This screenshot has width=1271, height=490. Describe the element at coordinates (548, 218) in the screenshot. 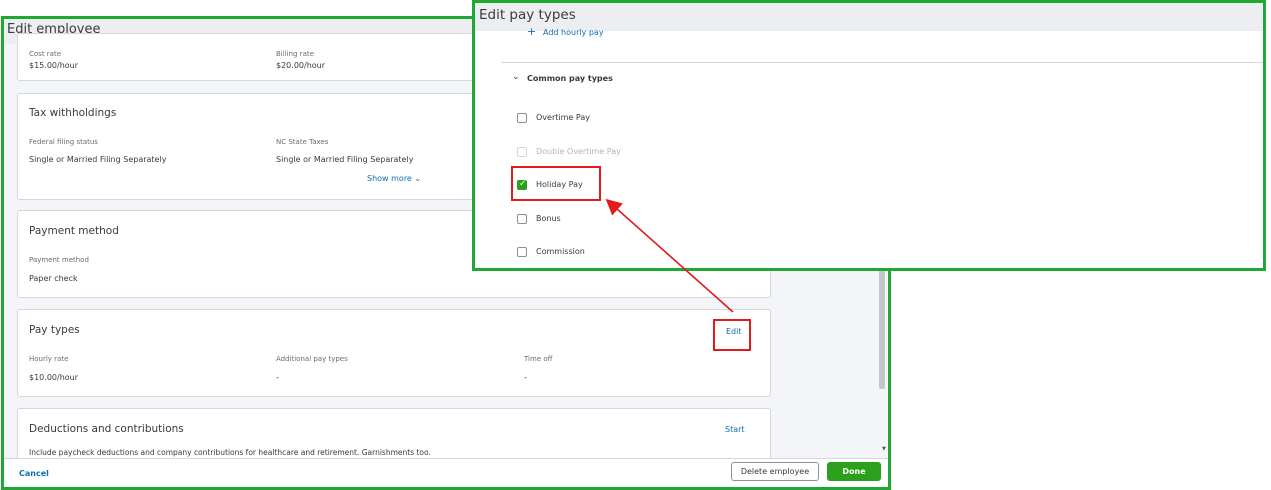

I see `bonus-label: Bonus` at that location.